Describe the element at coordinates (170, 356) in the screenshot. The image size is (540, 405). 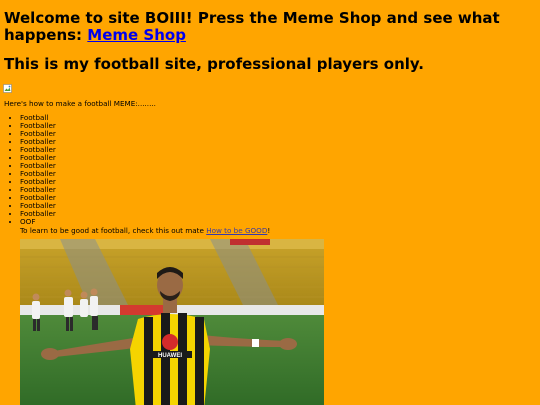
I see `sponsor-logo-text: HUAWEI` at that location.